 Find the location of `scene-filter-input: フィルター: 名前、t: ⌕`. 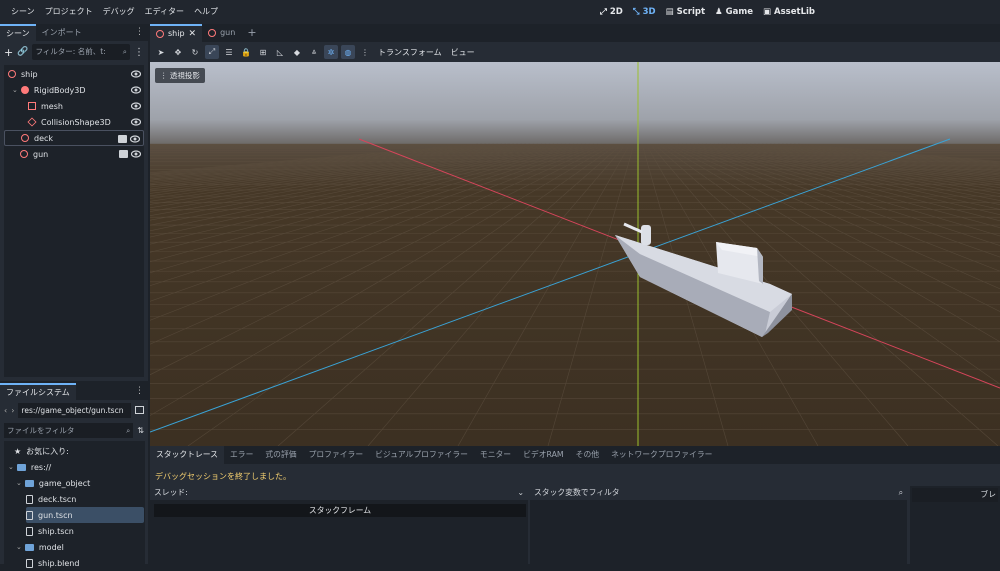

scene-filter-input: フィルター: 名前、t: ⌕ is located at coordinates (81, 52).